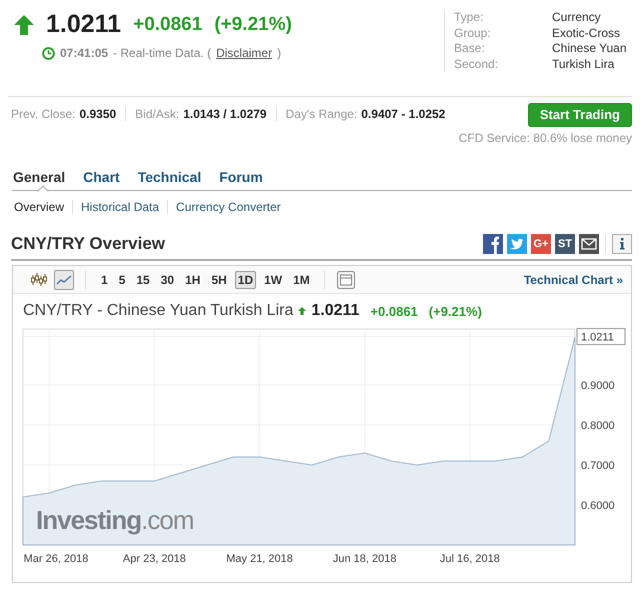  Describe the element at coordinates (273, 279) in the screenshot. I see `interval-button: 1W` at that location.